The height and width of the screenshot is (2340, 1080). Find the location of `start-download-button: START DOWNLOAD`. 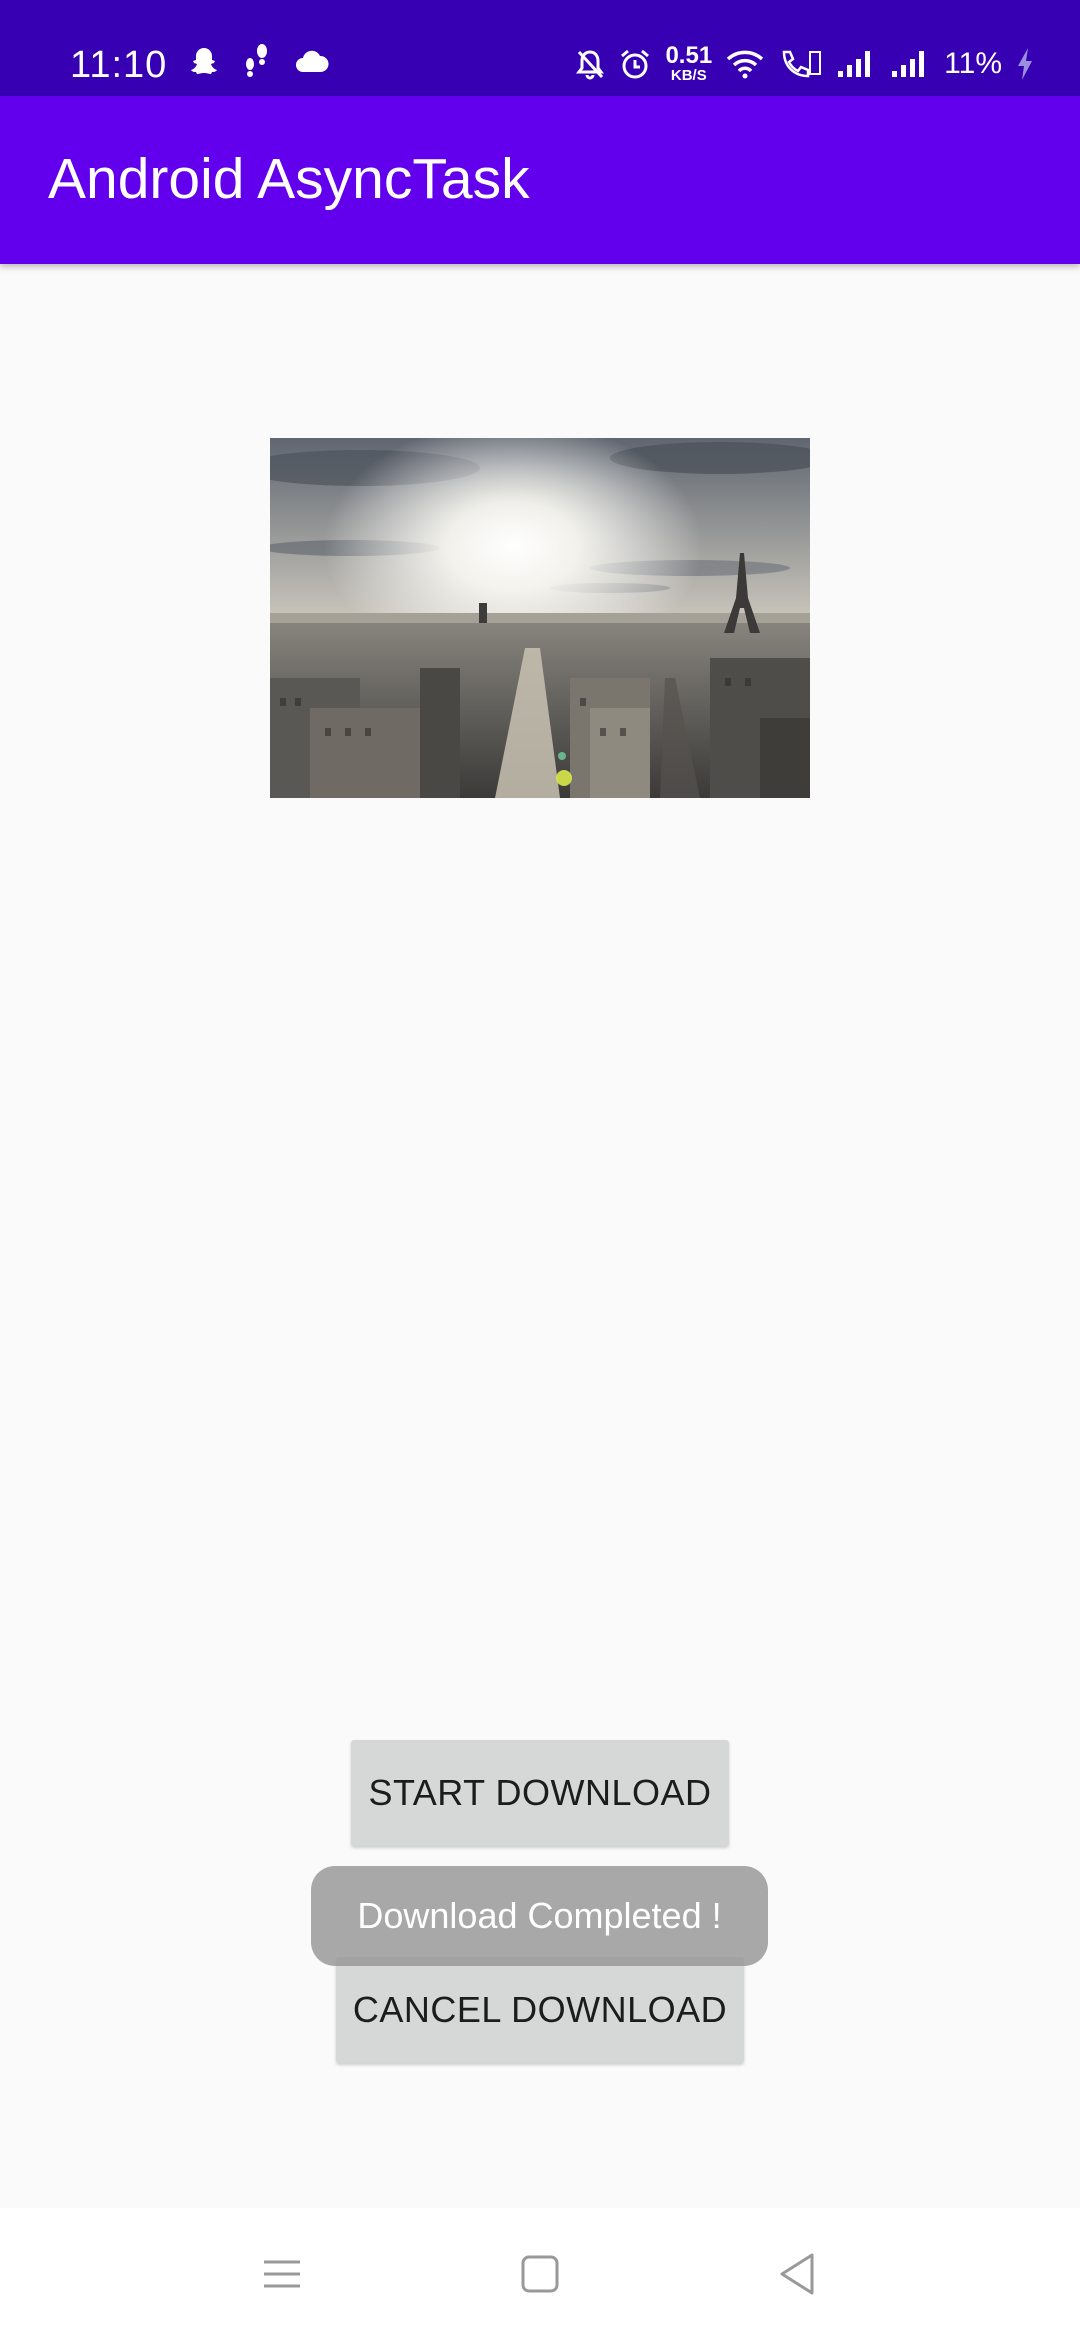

start-download-button: START DOWNLOAD is located at coordinates (540, 1793).